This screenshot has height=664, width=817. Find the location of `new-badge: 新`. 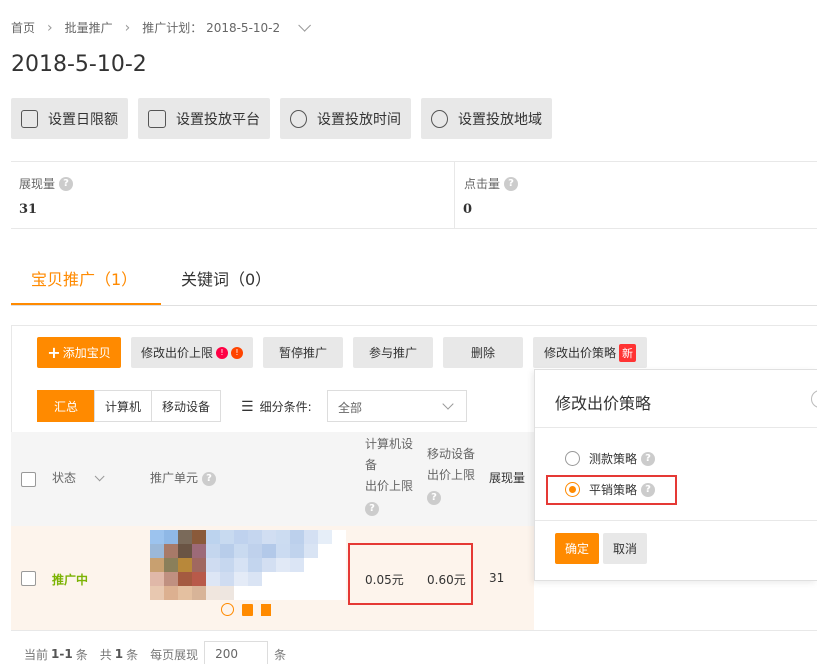

new-badge: 新 is located at coordinates (627, 352).